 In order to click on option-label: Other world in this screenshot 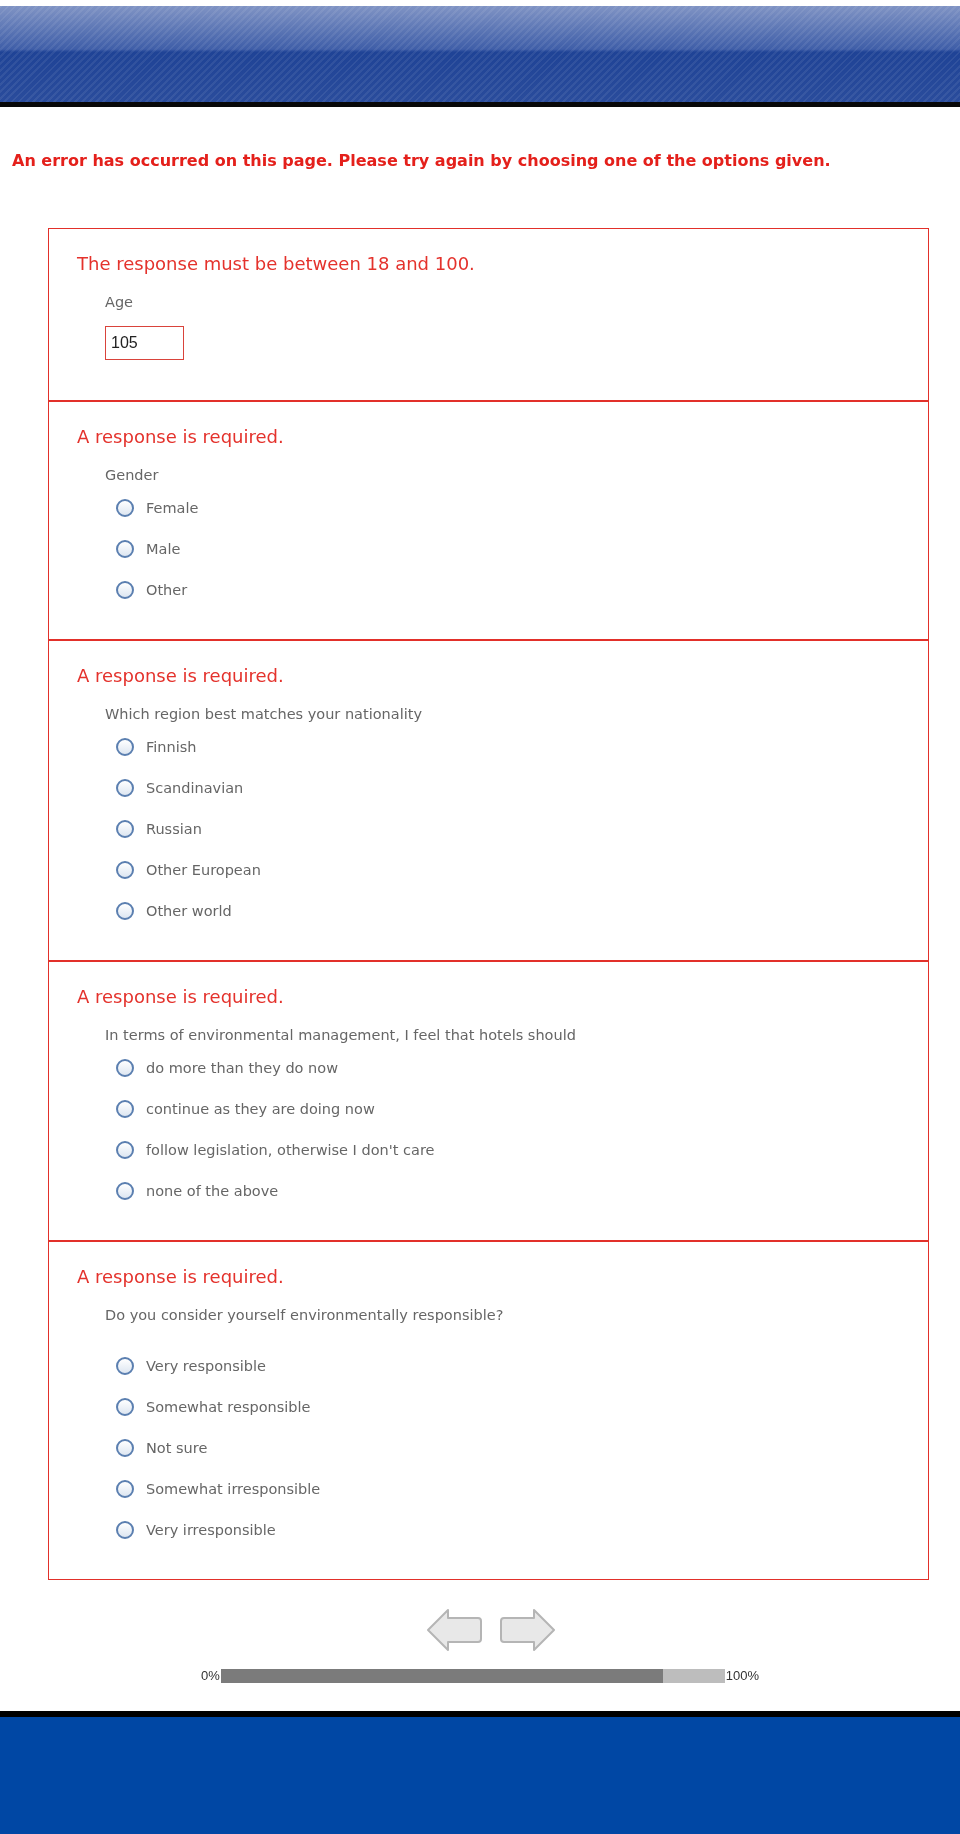, I will do `click(189, 911)`.